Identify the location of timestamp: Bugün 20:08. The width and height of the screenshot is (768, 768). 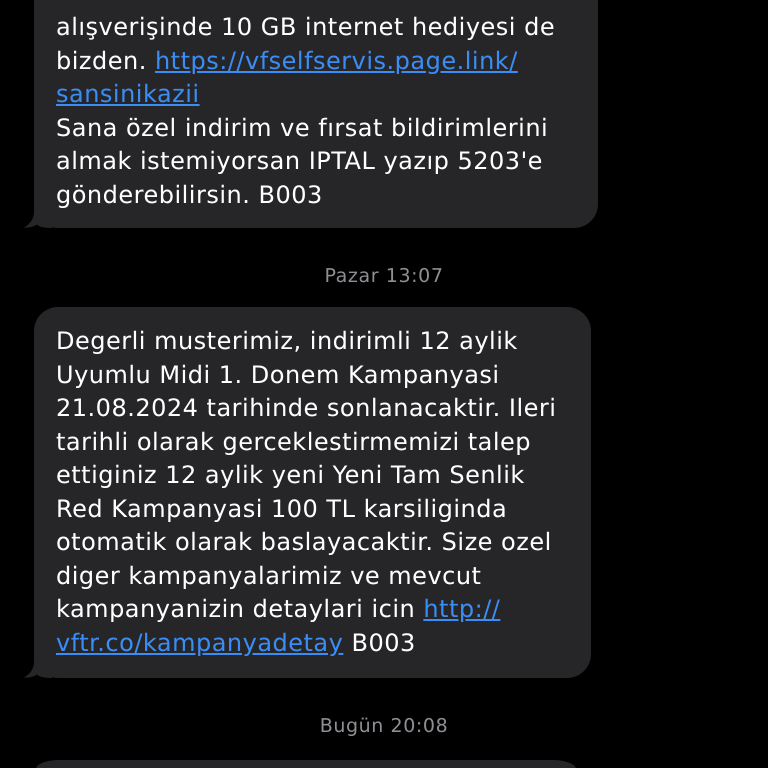
(384, 726).